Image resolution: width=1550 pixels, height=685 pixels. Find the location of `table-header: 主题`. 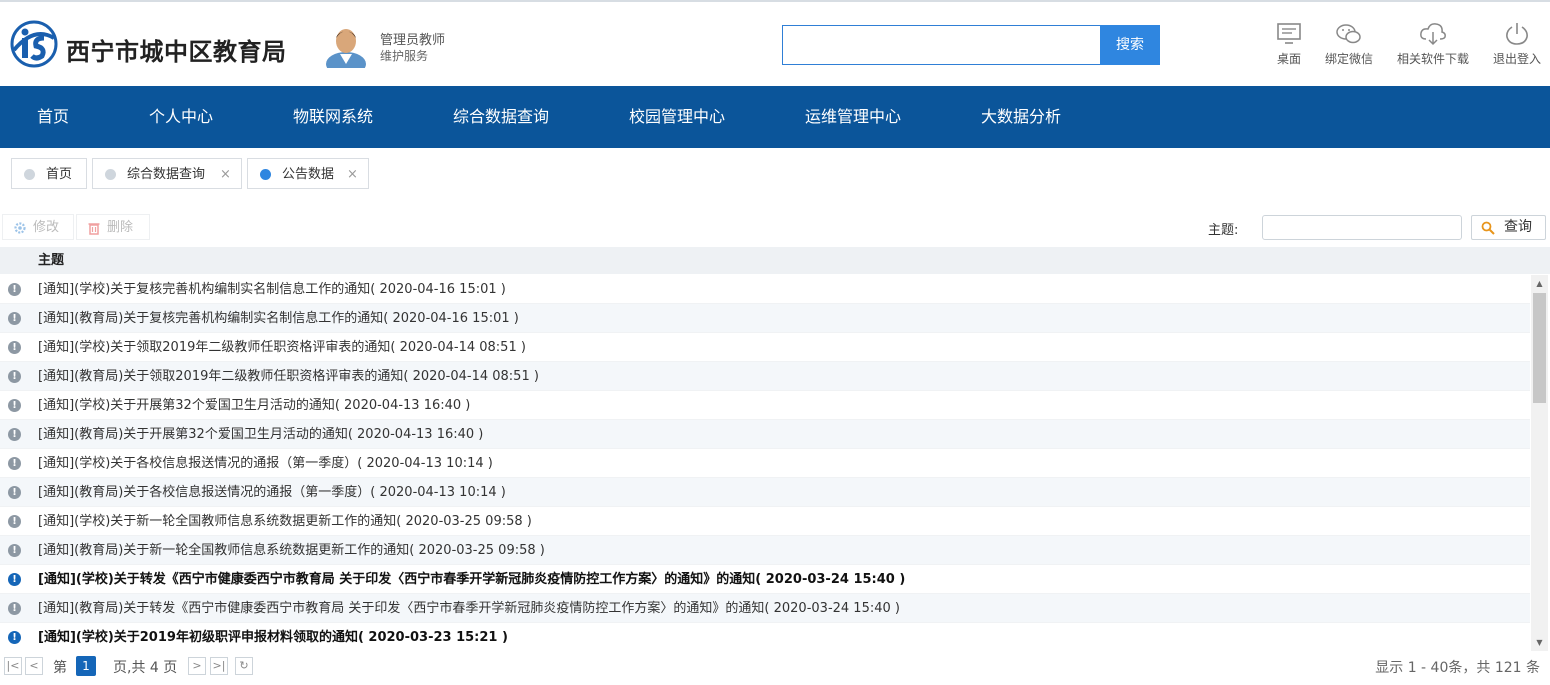

table-header: 主题 is located at coordinates (775, 260).